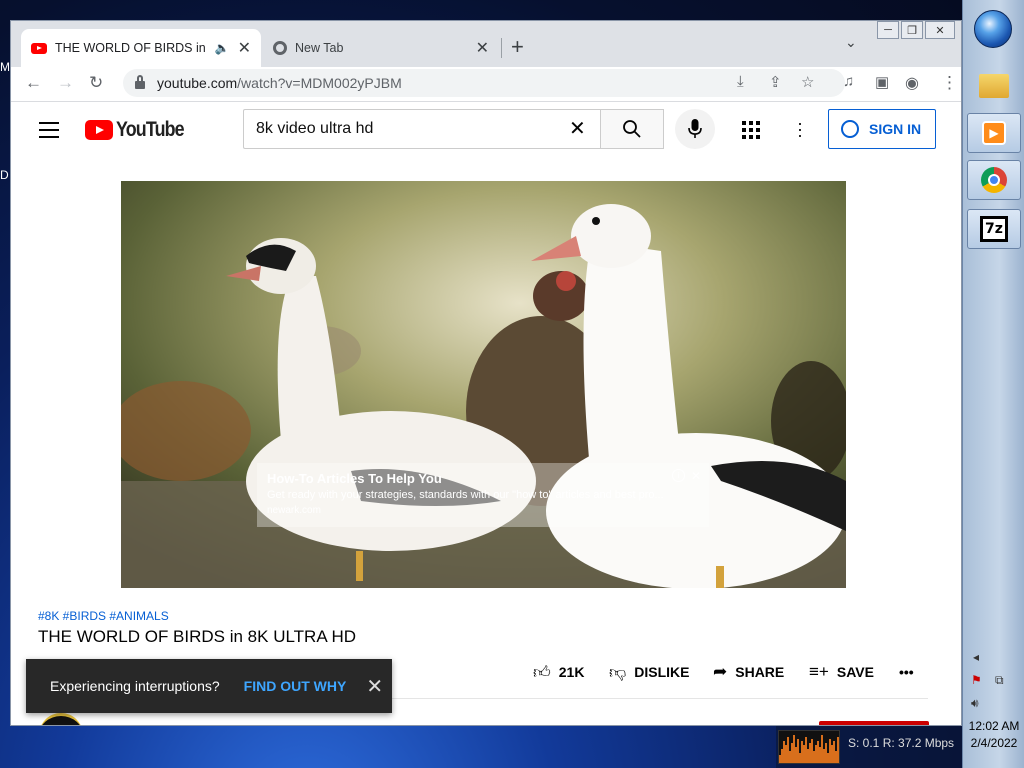  What do you see at coordinates (976, 657) in the screenshot?
I see `show-hidden-icons-icon: ◂` at bounding box center [976, 657].